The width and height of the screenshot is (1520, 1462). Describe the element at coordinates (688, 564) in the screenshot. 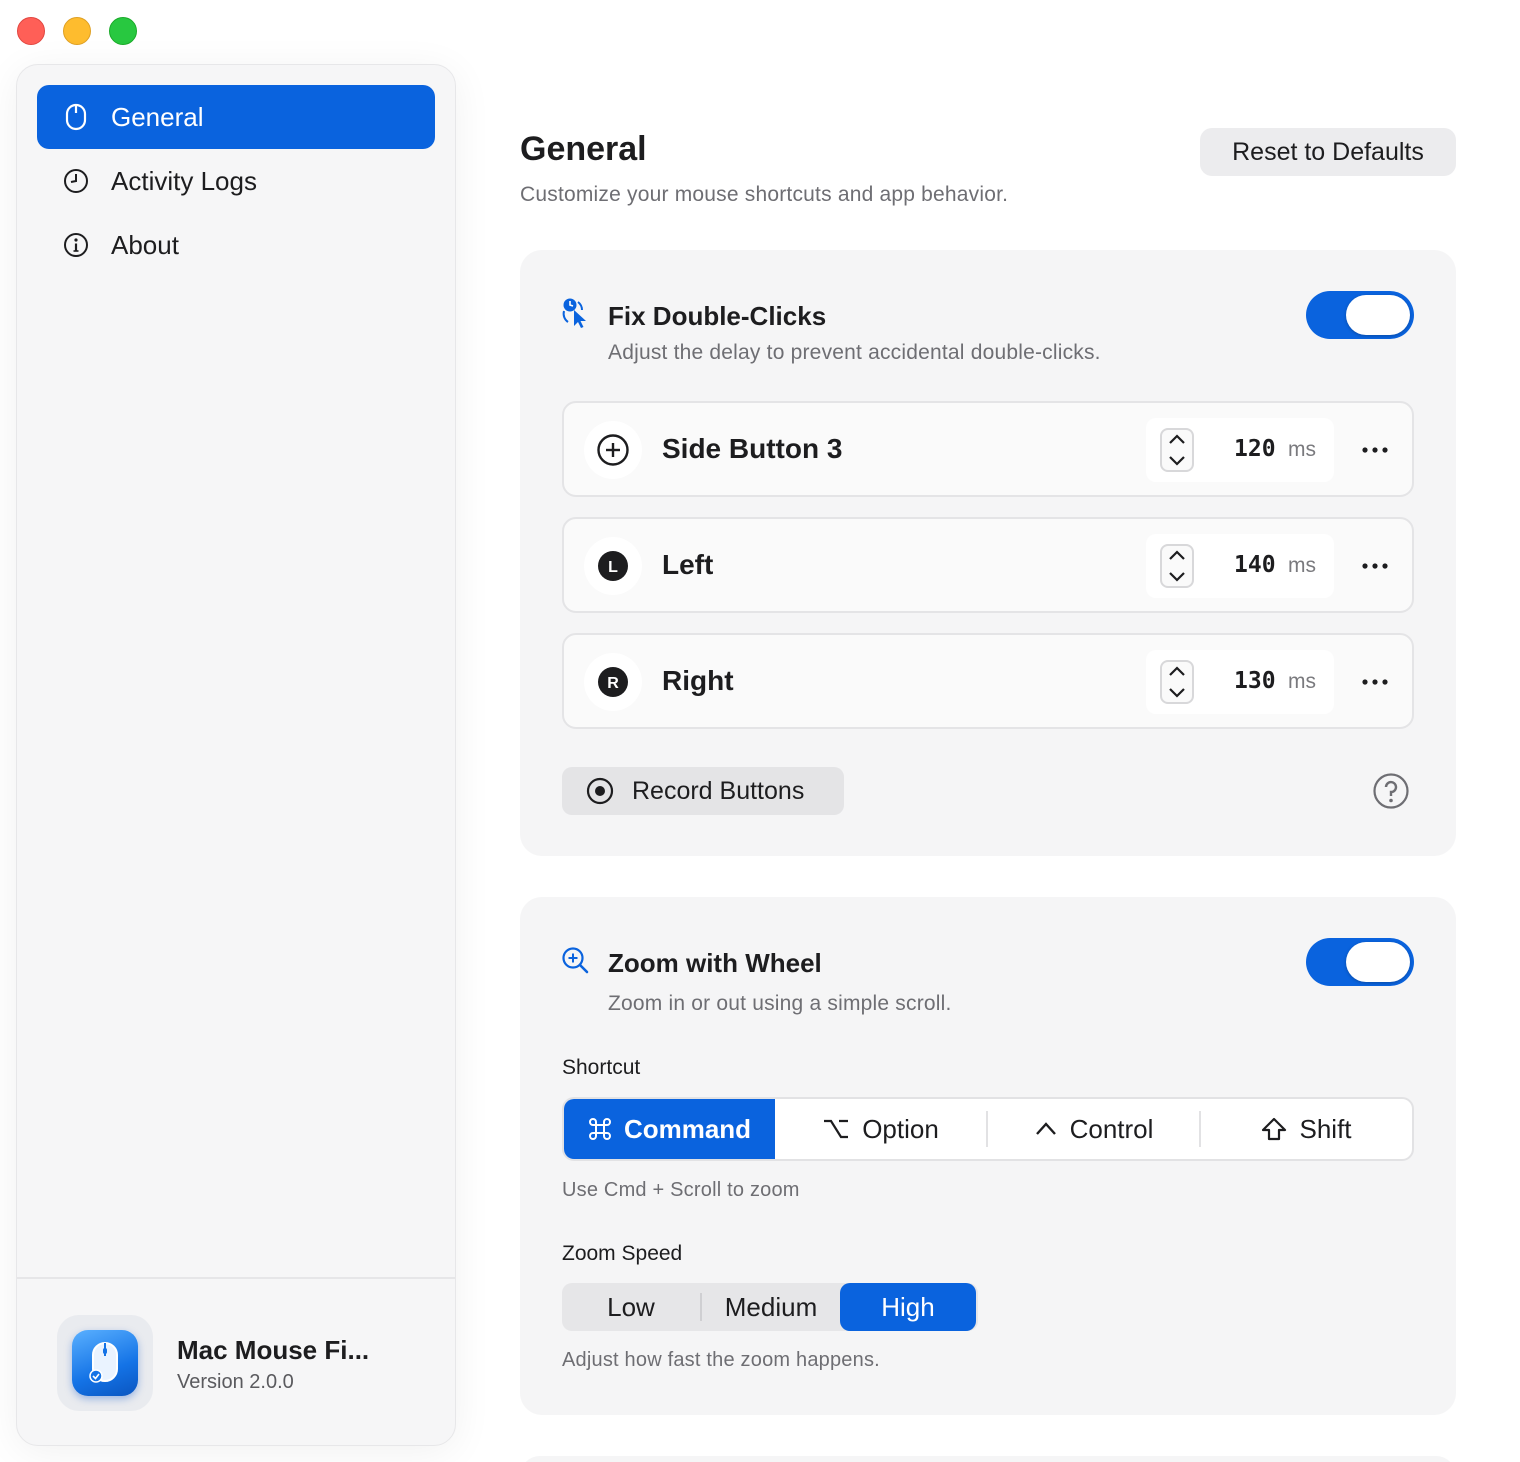

I see `button-row-label: Left` at that location.